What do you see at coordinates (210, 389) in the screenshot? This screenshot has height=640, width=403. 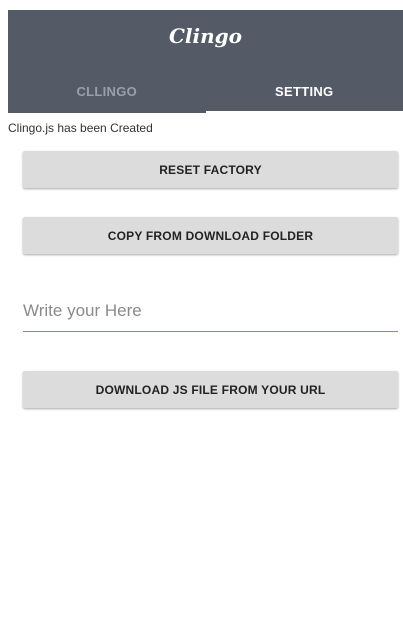 I see `download-js-file-button: DOWNLOAD JS FILE FROM YOUR URL` at bounding box center [210, 389].